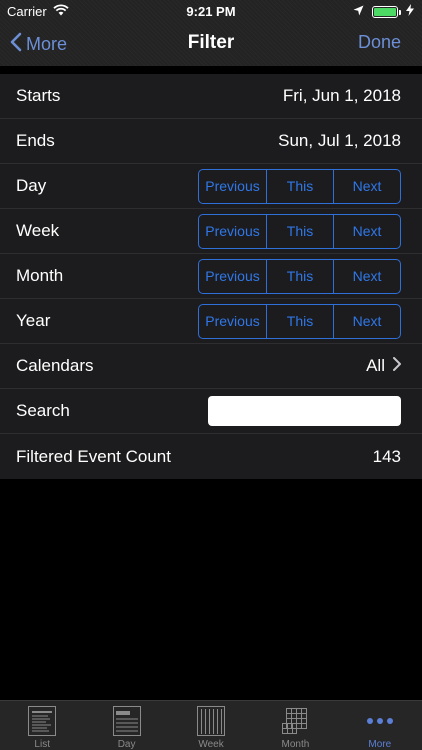 This screenshot has width=422, height=750. I want to click on month-this-button: This, so click(299, 276).